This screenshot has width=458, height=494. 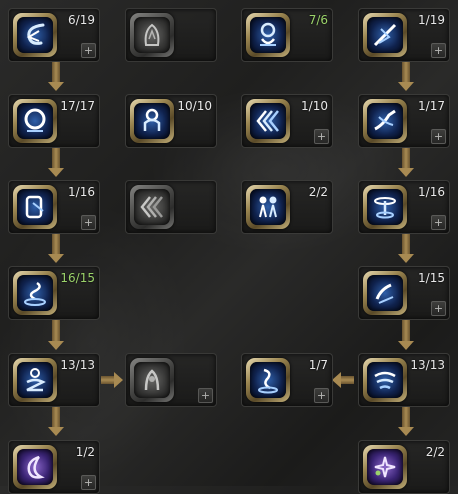 I want to click on hooded-figure-icon, so click(x=152, y=380).